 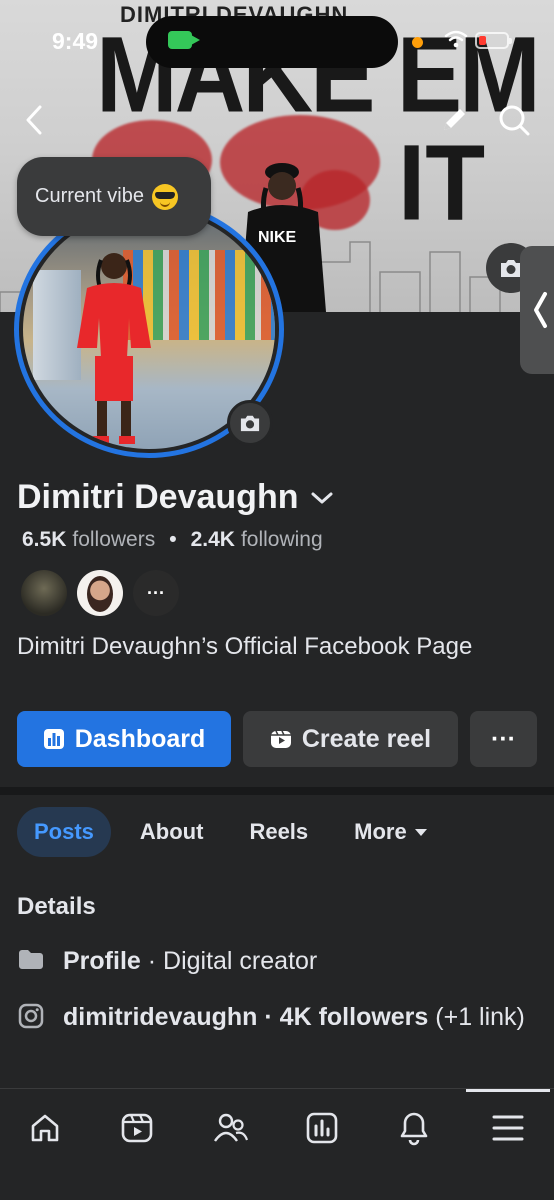 What do you see at coordinates (114, 348) in the screenshot?
I see `photo-person` at bounding box center [114, 348].